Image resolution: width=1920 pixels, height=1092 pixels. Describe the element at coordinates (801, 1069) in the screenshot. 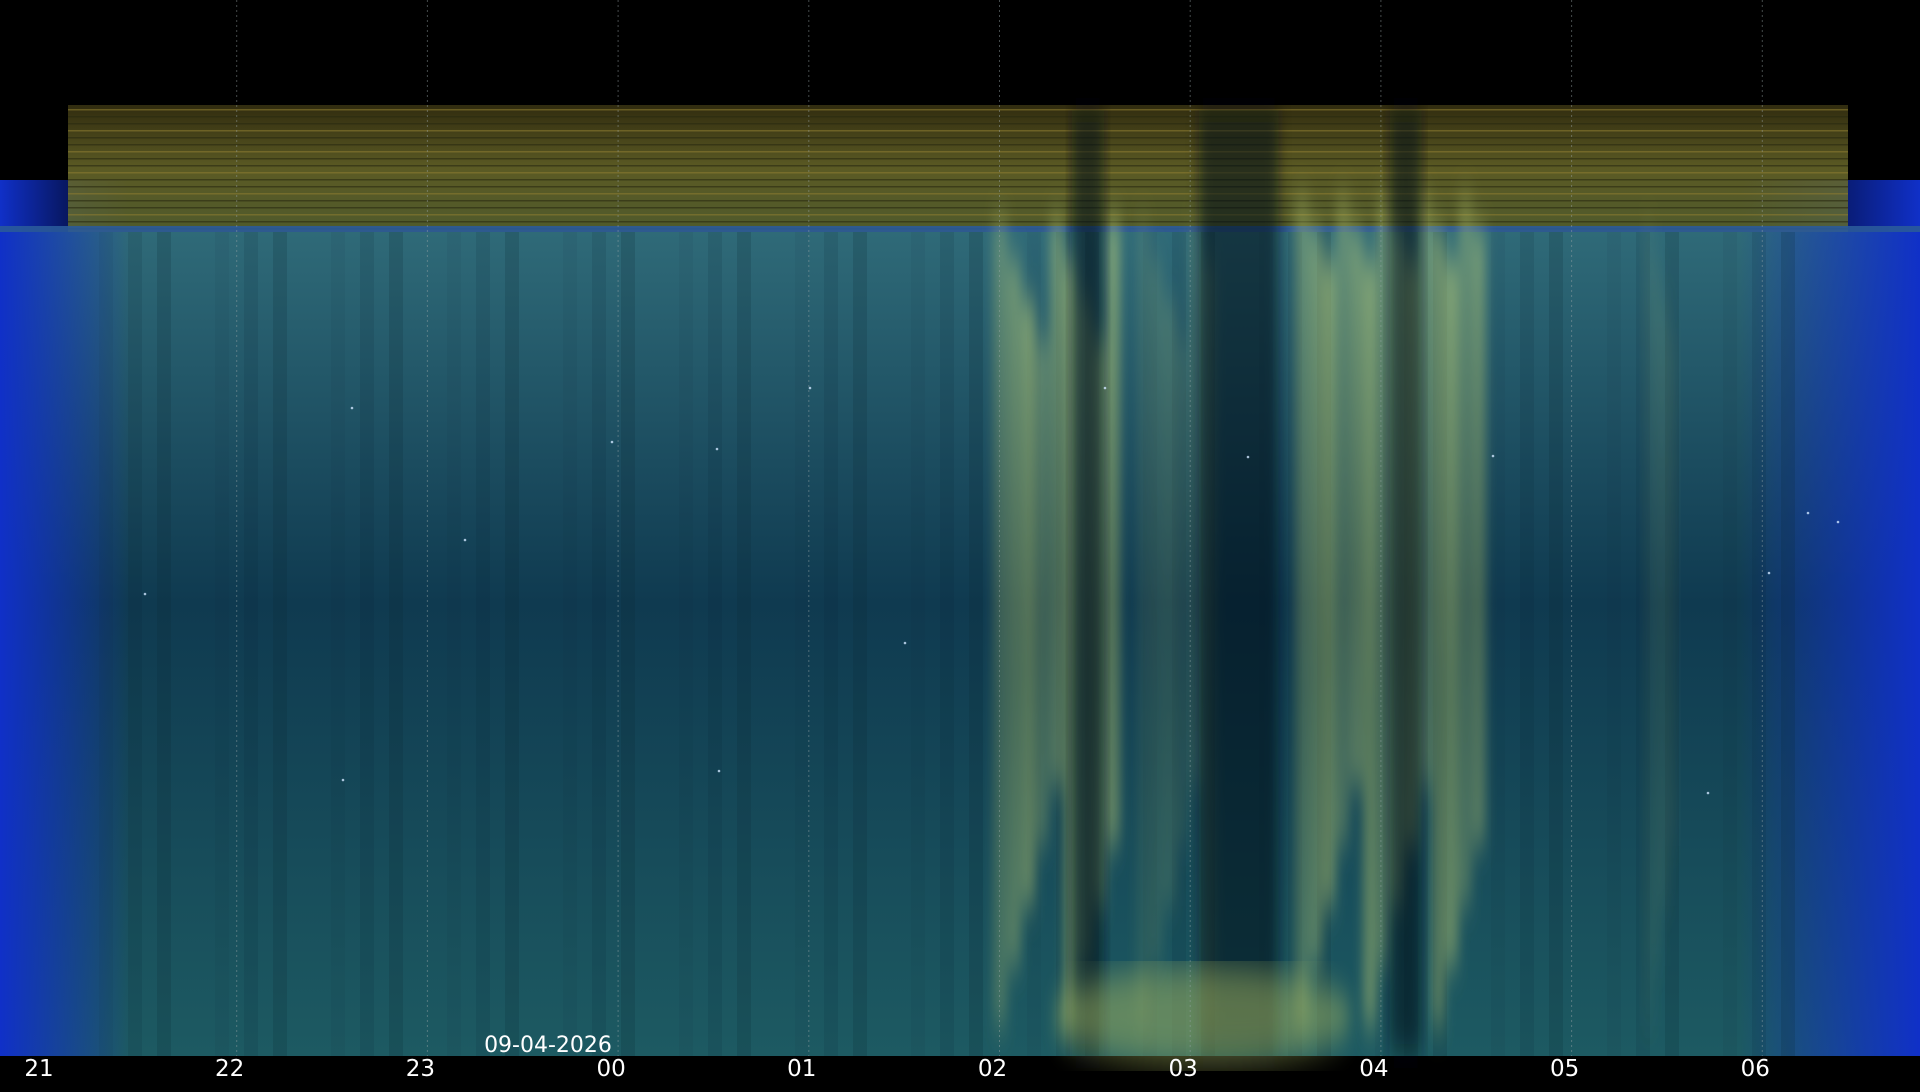

I see `x-tick-label: 01` at that location.